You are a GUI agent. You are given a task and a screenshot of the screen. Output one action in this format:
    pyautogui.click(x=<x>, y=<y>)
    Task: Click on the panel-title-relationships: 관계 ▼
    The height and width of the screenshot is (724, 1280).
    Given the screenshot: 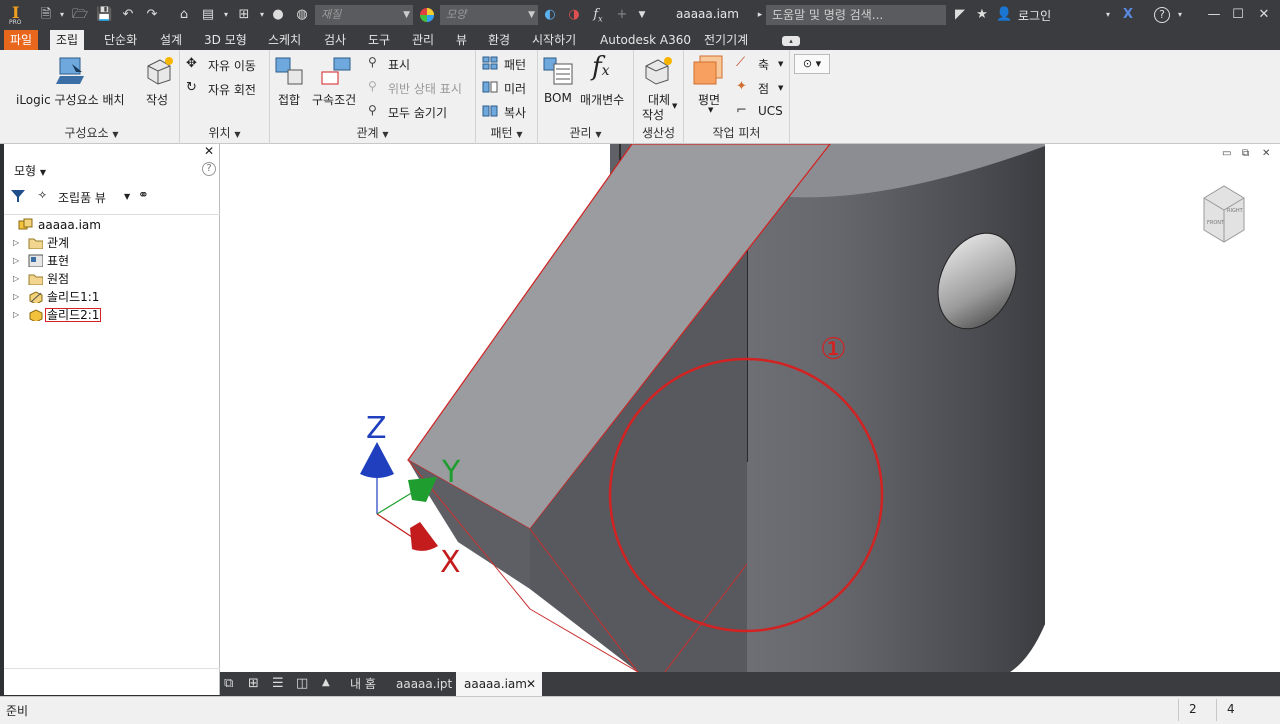 What is the action you would take?
    pyautogui.click(x=372, y=132)
    